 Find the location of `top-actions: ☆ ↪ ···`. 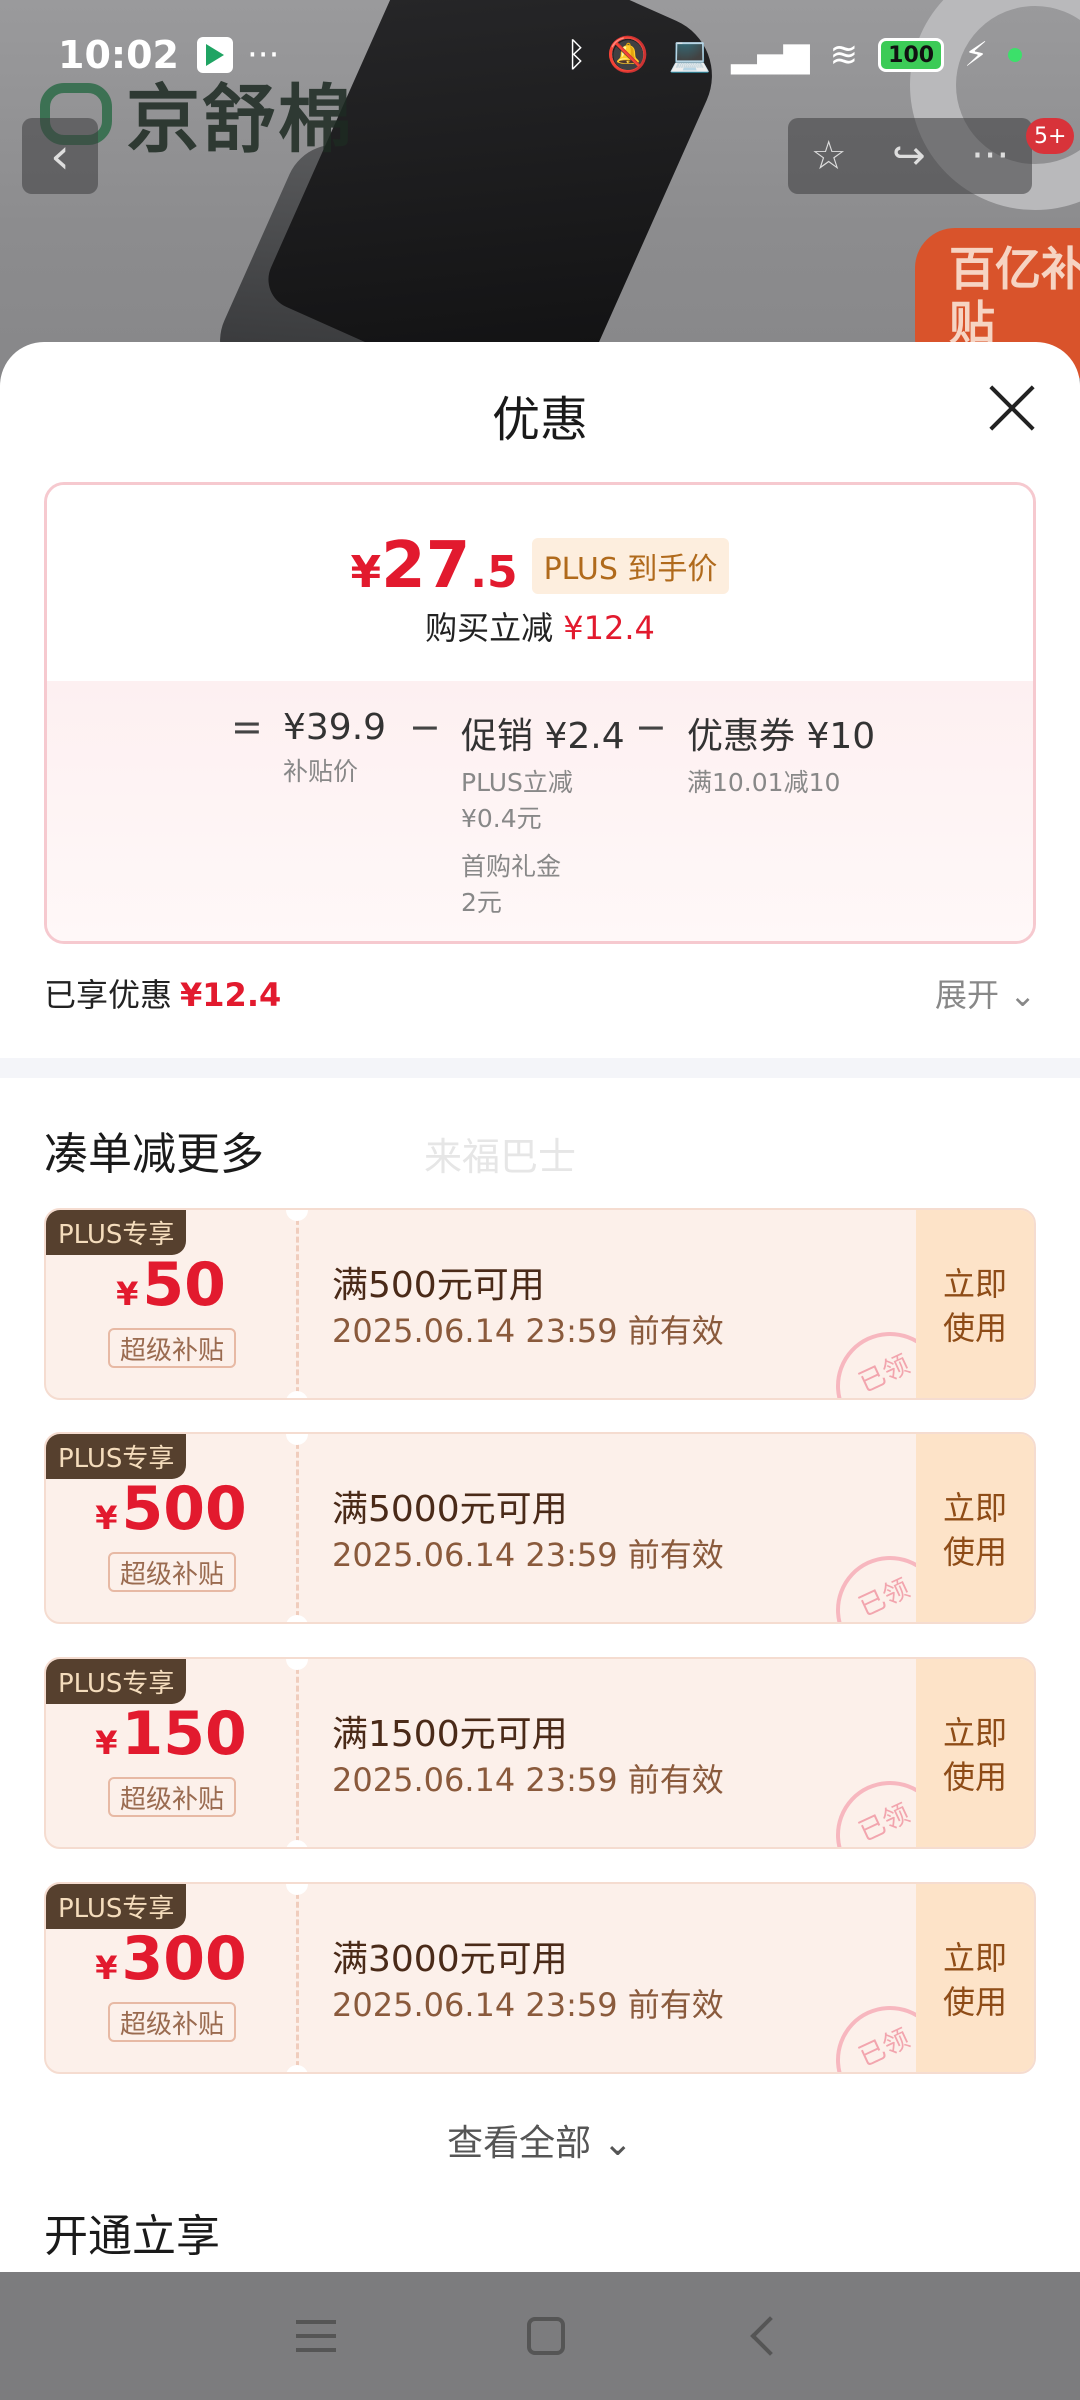

top-actions: ☆ ↪ ··· is located at coordinates (910, 156).